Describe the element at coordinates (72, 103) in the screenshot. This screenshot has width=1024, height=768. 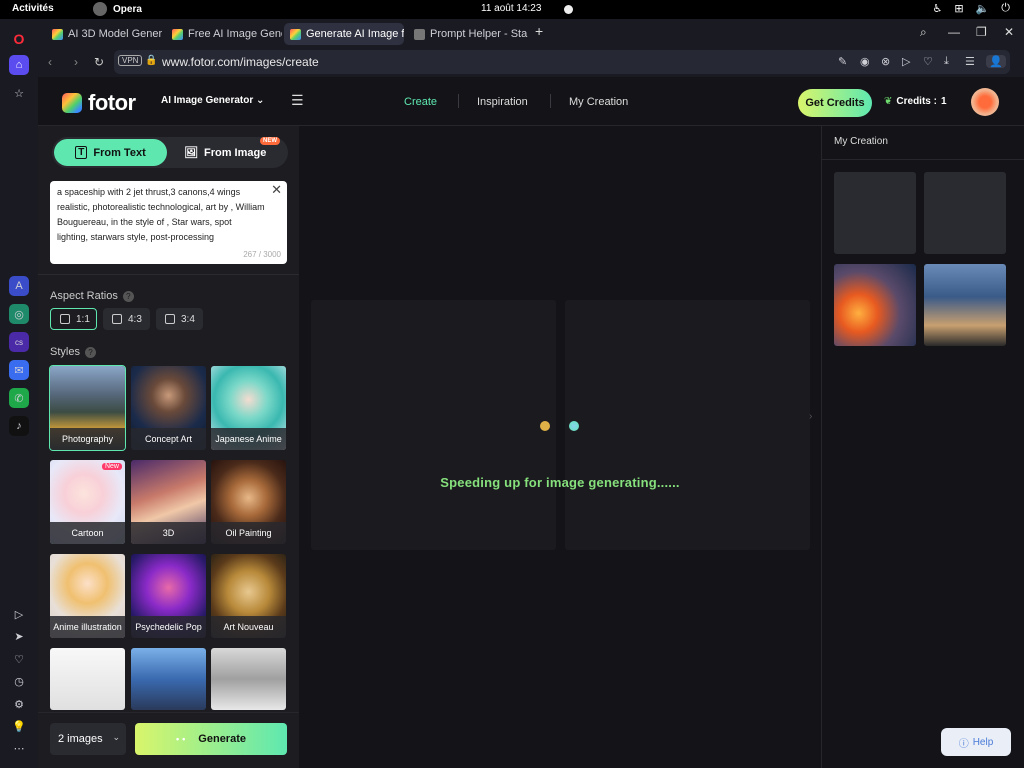
I see `fotor-logo-icon` at that location.